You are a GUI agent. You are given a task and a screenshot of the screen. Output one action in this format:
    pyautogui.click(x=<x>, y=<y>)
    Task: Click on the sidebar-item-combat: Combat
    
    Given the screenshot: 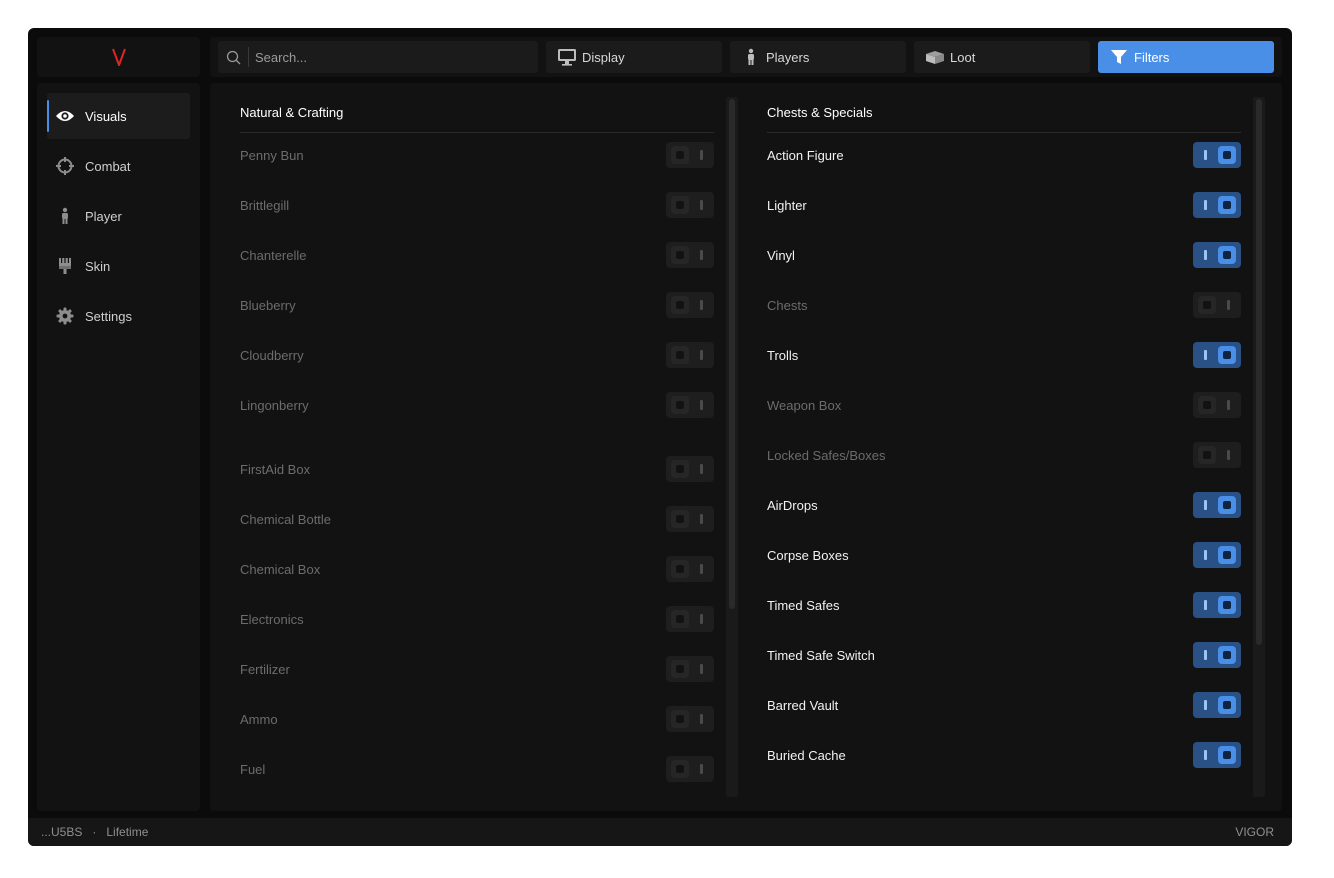 What is the action you would take?
    pyautogui.click(x=118, y=166)
    